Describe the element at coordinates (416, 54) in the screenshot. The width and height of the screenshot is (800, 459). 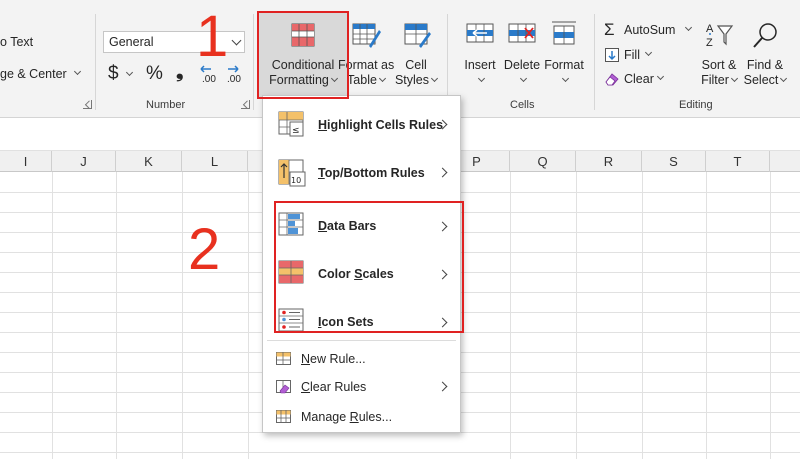
I see `cell-styles-button: Cell Styles` at that location.